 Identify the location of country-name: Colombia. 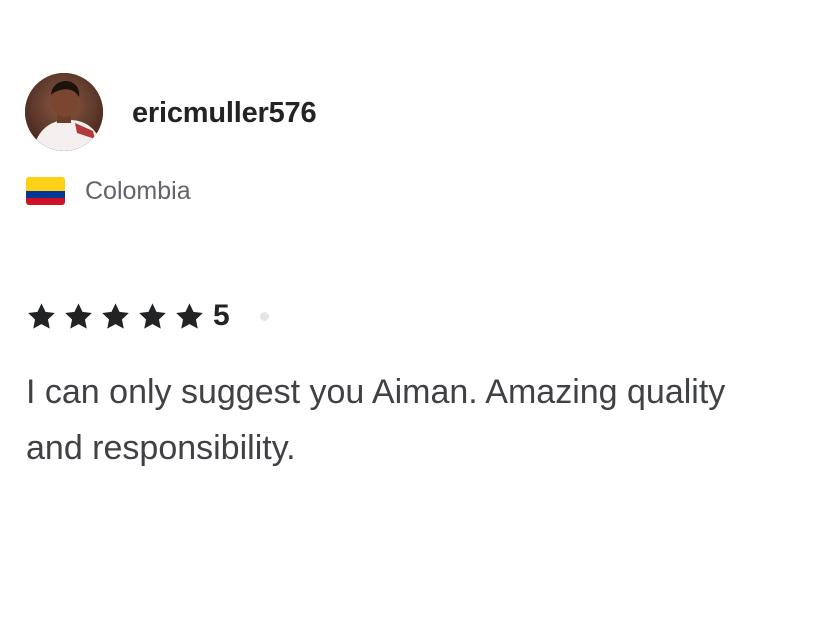
(138, 191).